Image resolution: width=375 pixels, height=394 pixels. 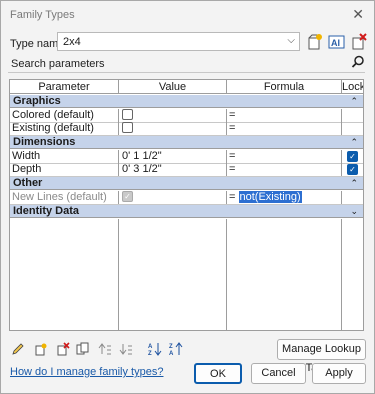 I want to click on search-input: Search parameters, so click(x=58, y=64).